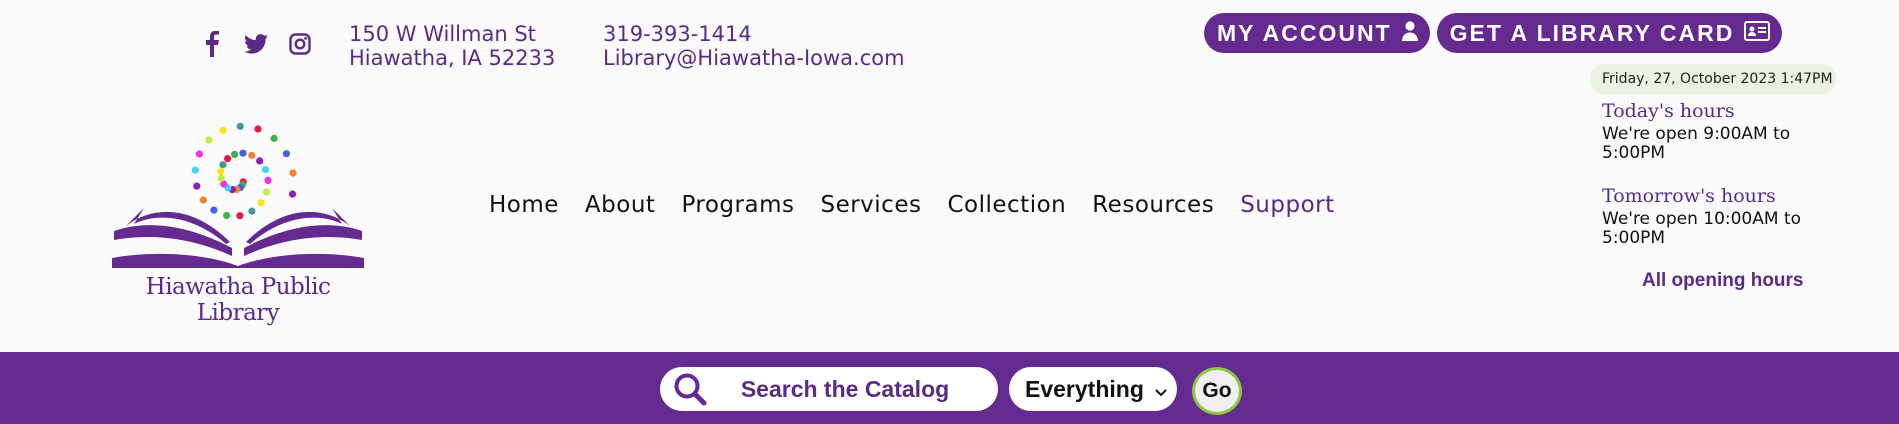  What do you see at coordinates (1161, 389) in the screenshot?
I see `chevron-down-icon` at bounding box center [1161, 389].